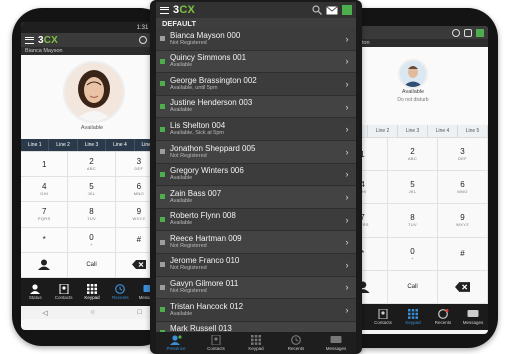 This screenshot has height=354, width=508. Describe the element at coordinates (45, 165) in the screenshot. I see `dial-key-1: 1` at that location.